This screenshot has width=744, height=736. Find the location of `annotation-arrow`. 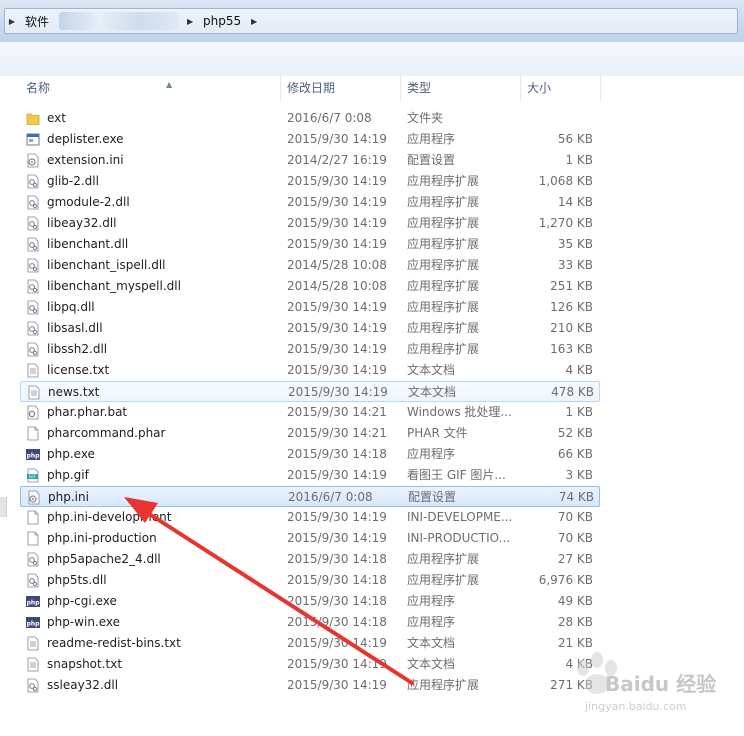

annotation-arrow is located at coordinates (269, 591).